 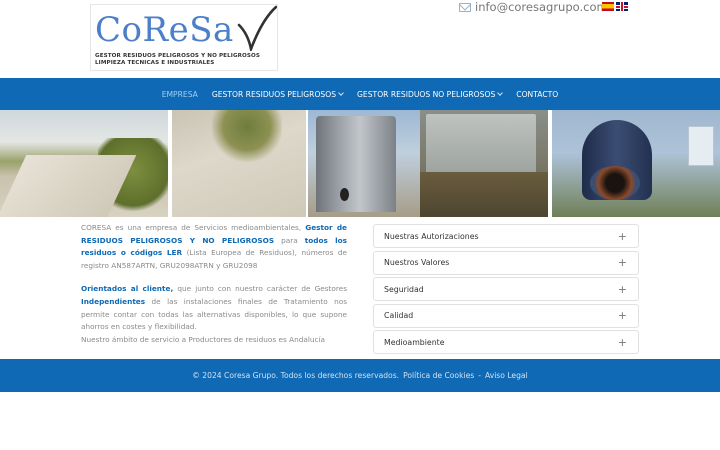 What do you see at coordinates (399, 315) in the screenshot?
I see `accordion-label: Calidad` at bounding box center [399, 315].